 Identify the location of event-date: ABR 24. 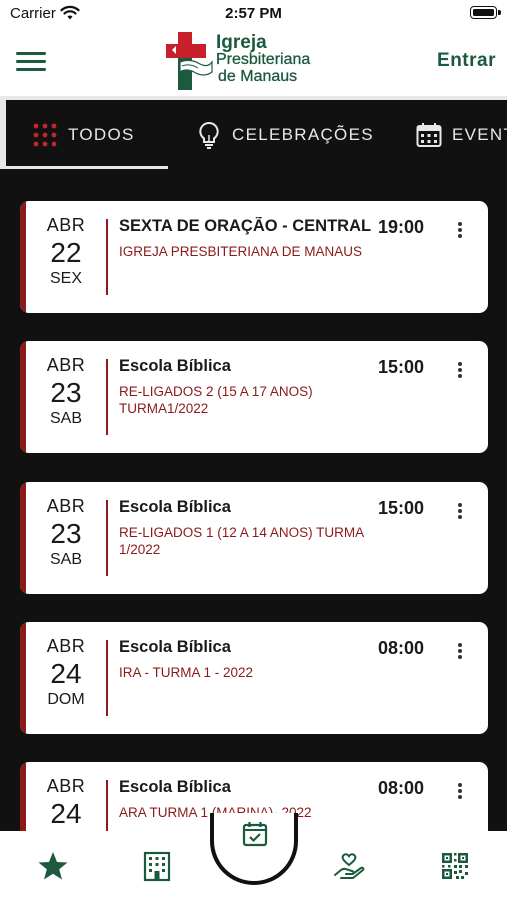
(66, 803).